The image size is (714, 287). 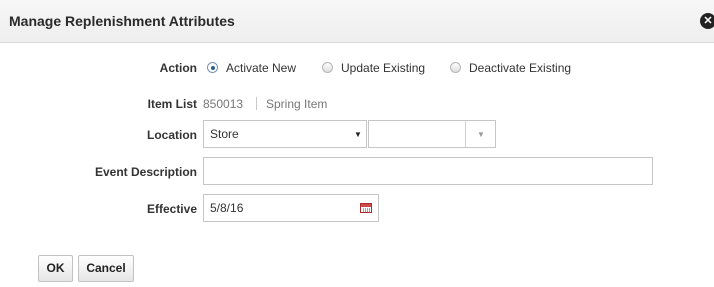 What do you see at coordinates (256, 103) in the screenshot?
I see `item-list-divider` at bounding box center [256, 103].